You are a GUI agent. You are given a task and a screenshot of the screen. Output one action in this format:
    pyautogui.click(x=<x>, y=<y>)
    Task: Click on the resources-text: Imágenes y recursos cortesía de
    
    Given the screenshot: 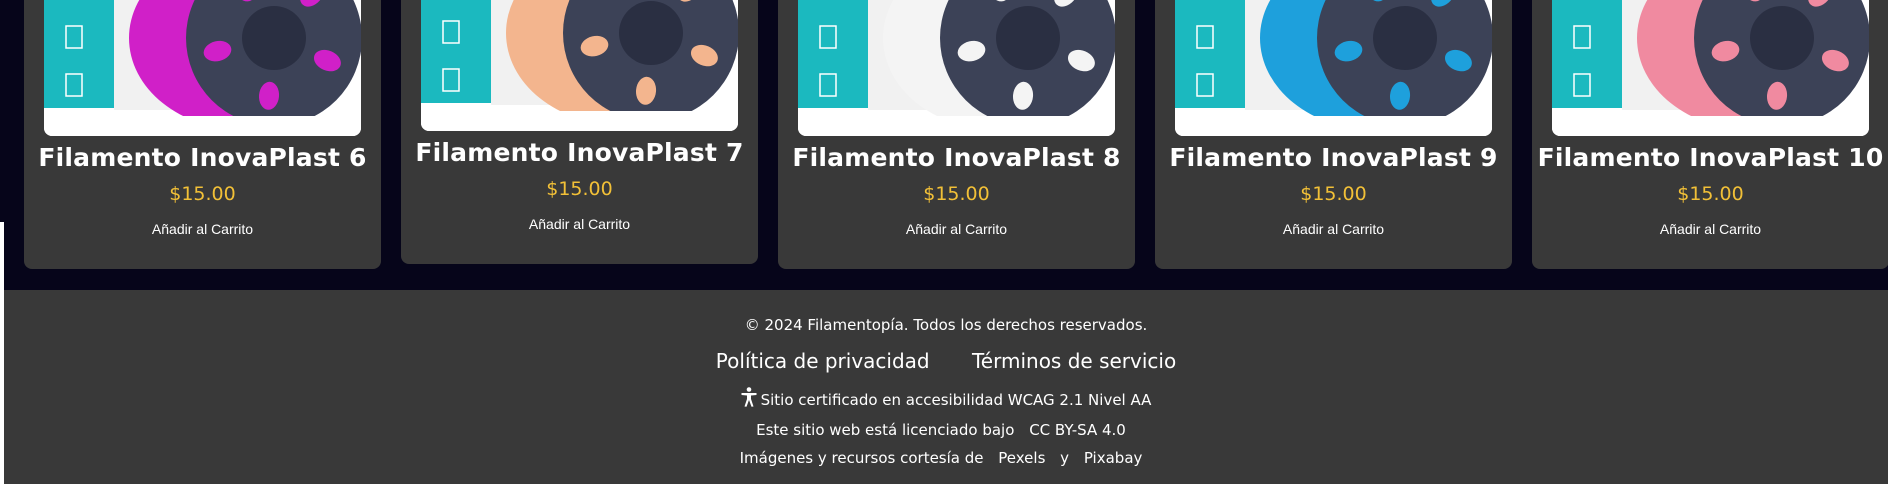 What is the action you would take?
    pyautogui.click(x=861, y=458)
    